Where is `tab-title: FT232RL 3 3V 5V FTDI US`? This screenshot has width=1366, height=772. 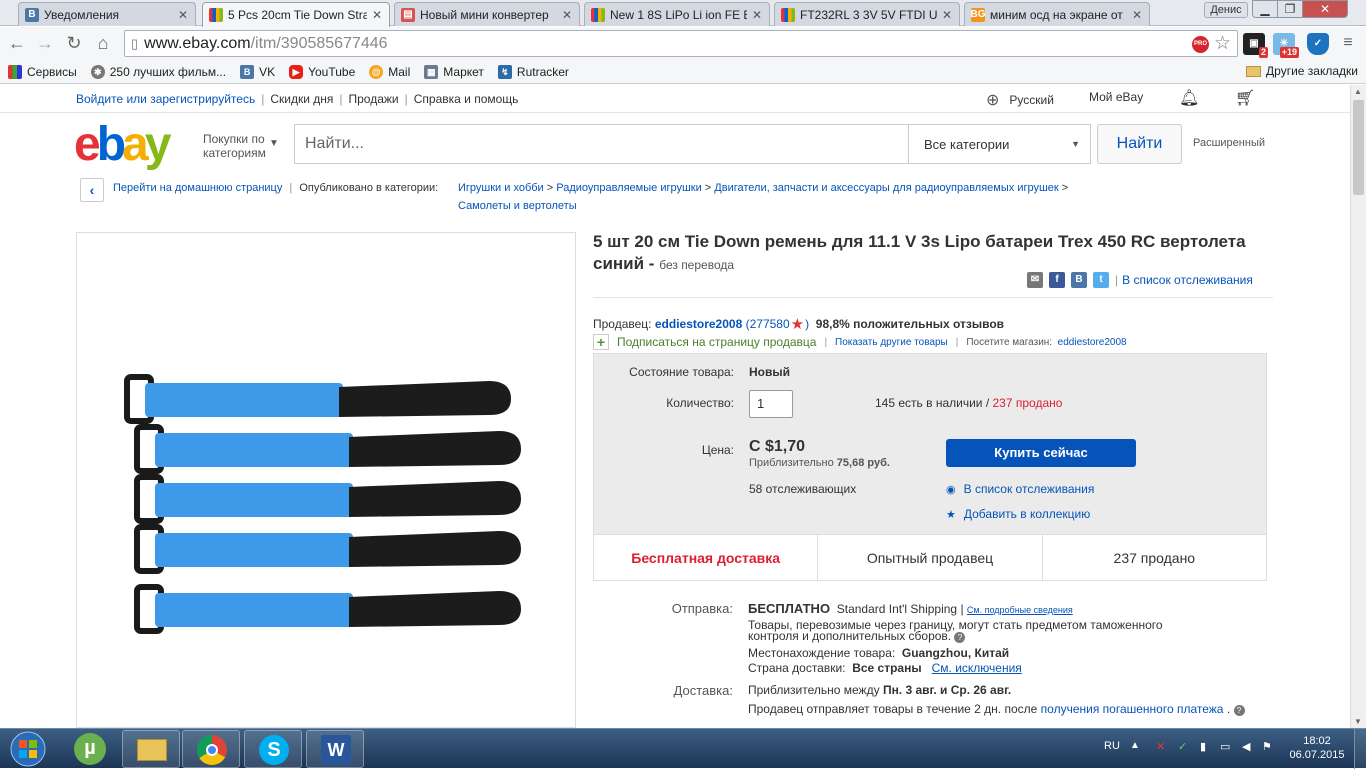
tab-title: FT232RL 3 3V 5V FTDI US is located at coordinates (868, 14).